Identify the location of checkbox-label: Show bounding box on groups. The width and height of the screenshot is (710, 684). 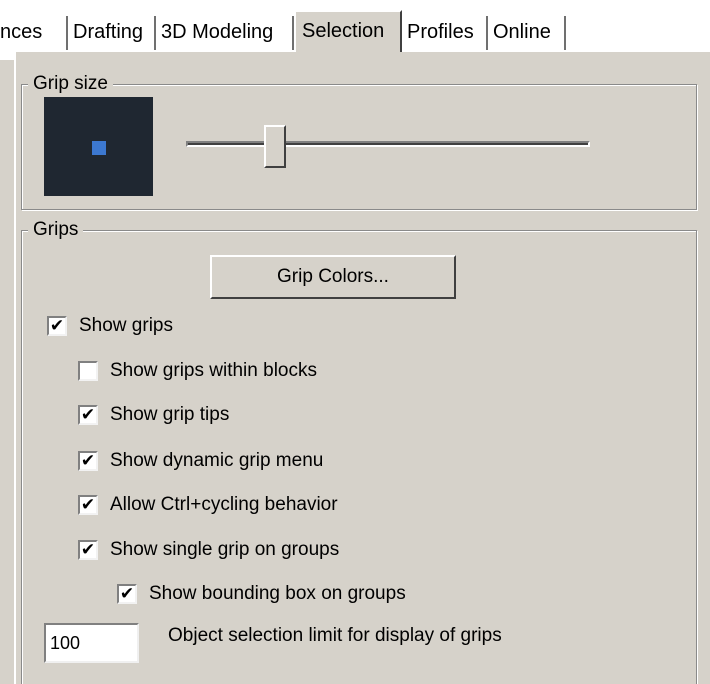
(277, 593).